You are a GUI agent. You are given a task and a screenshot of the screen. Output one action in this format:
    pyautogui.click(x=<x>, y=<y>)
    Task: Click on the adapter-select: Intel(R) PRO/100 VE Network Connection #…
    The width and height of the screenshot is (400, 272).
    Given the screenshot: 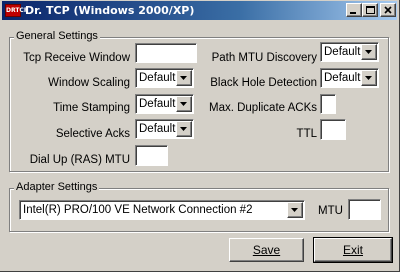 What is the action you would take?
    pyautogui.click(x=162, y=210)
    